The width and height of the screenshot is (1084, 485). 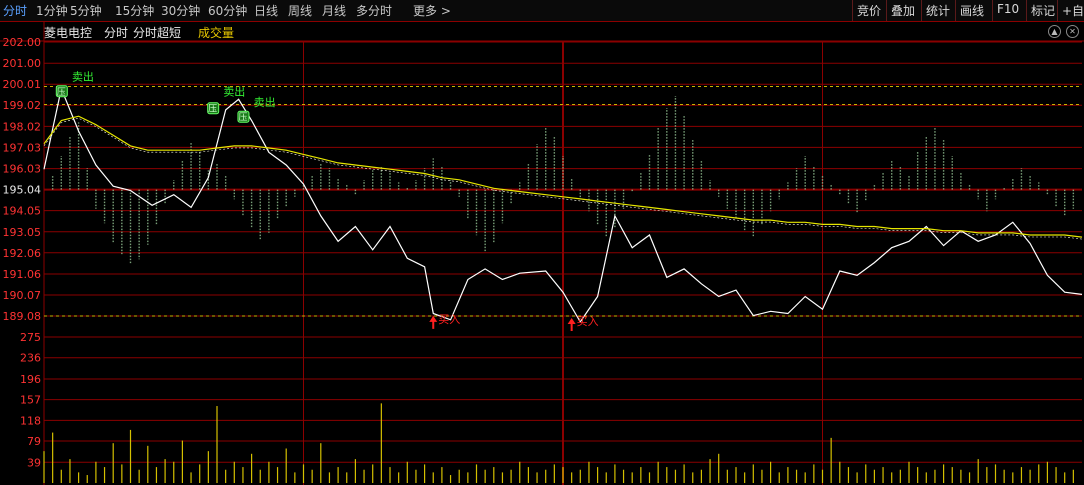 What do you see at coordinates (30, 400) in the screenshot?
I see `volume-tick-label: 157` at bounding box center [30, 400].